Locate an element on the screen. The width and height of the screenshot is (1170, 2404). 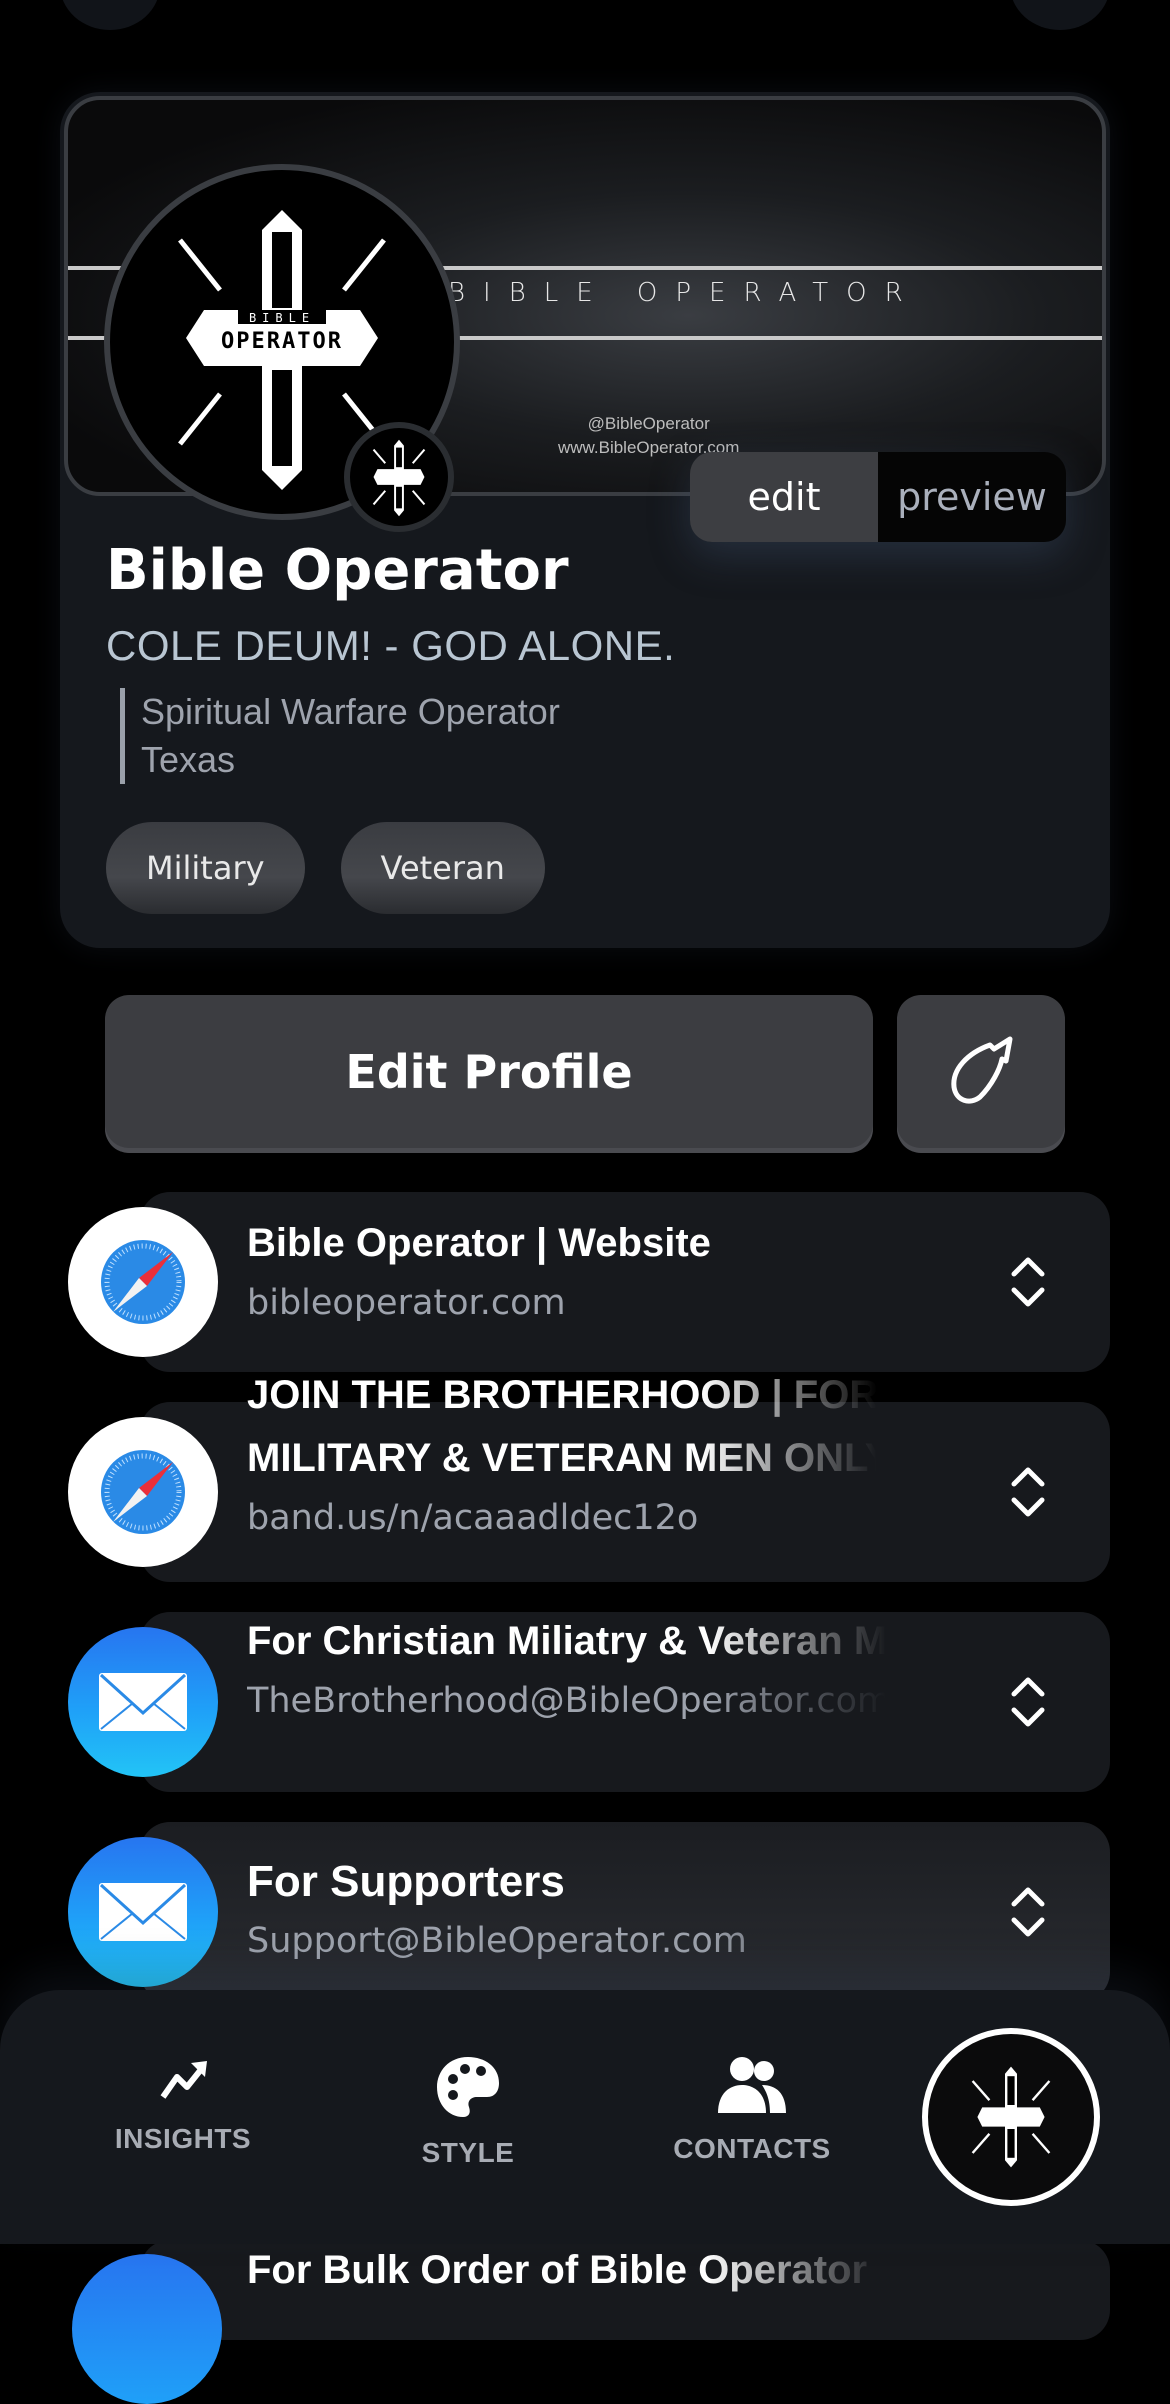
banner-handle-text: @BibleOperator is located at coordinates (648, 423).